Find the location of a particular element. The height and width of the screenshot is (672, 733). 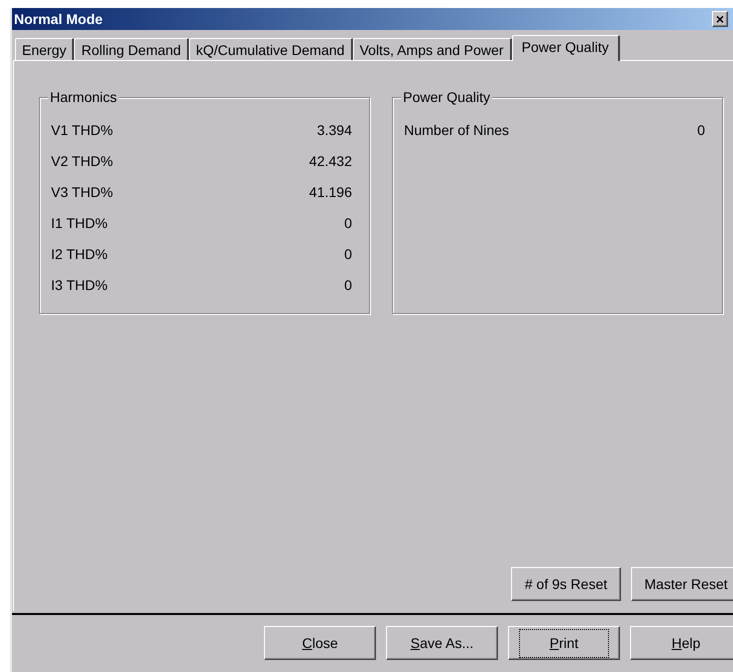

dialog-button: Close is located at coordinates (320, 643).